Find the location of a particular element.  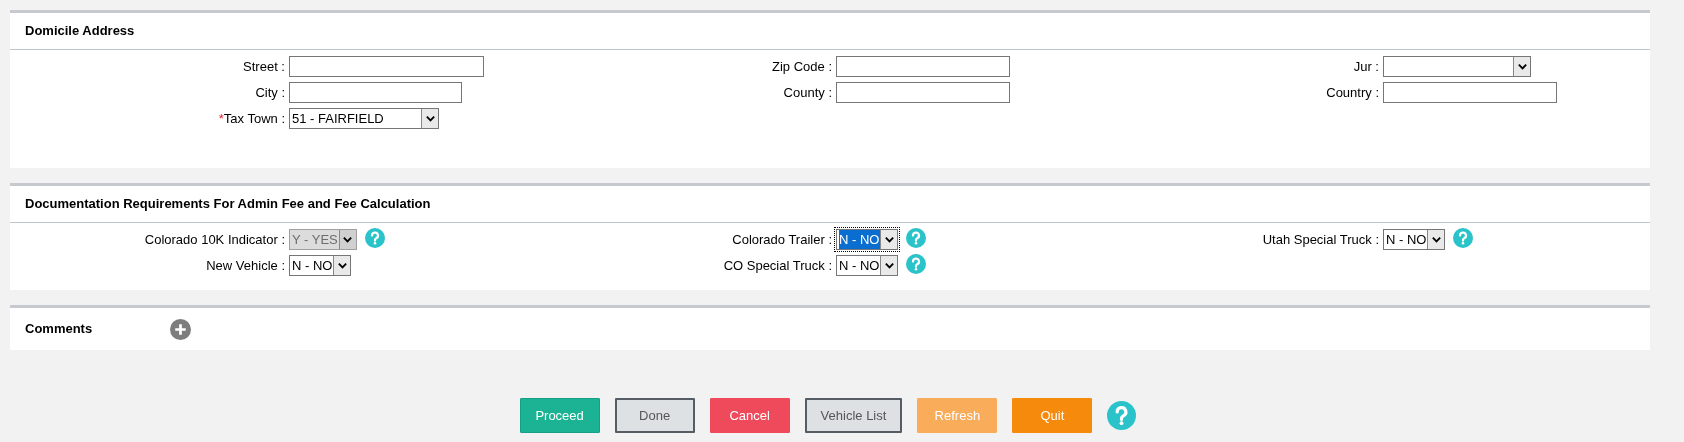

field-label: Utah Special Truck : is located at coordinates (1320, 239).